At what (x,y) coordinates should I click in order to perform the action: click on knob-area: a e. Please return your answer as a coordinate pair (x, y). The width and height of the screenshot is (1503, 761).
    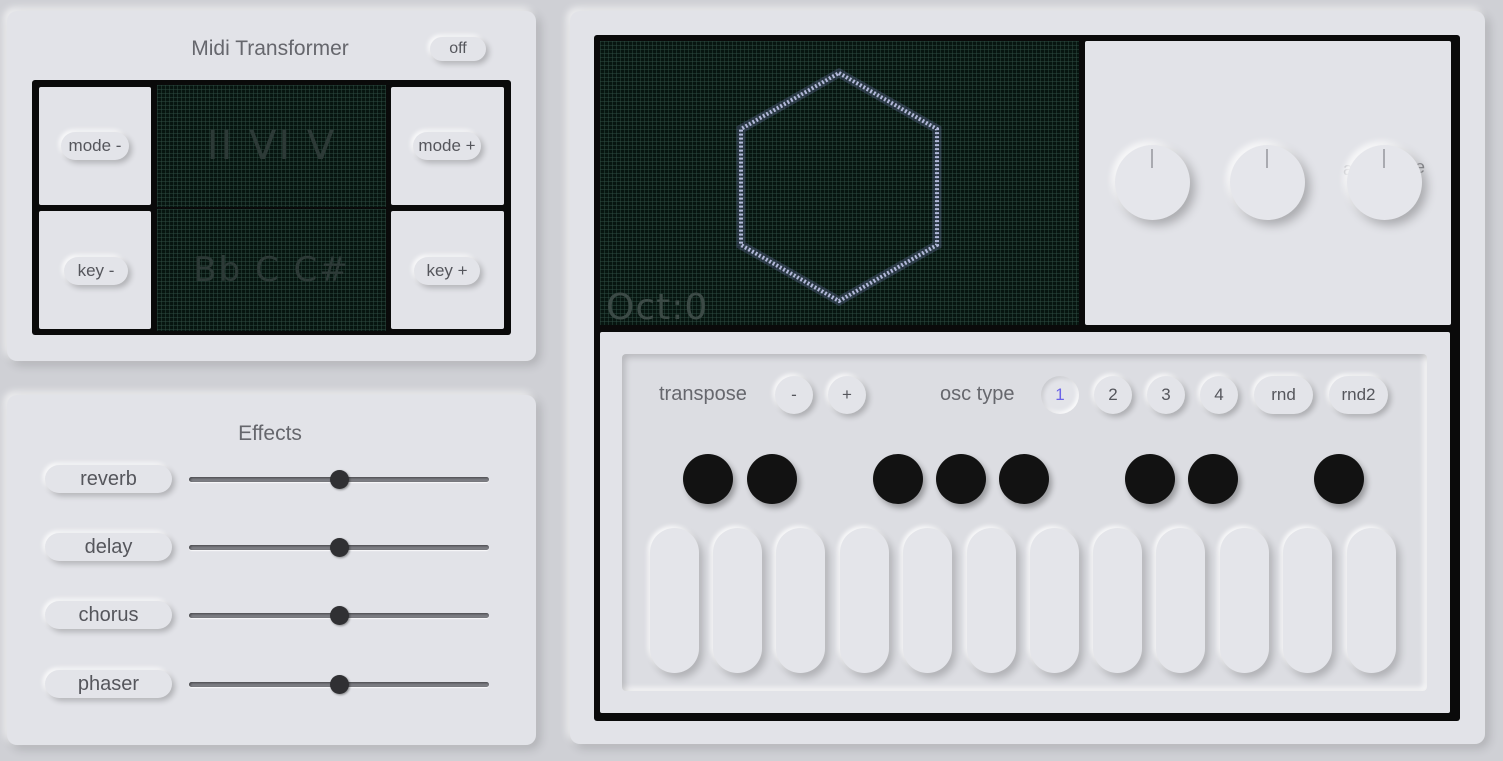
    Looking at the image, I should click on (1268, 183).